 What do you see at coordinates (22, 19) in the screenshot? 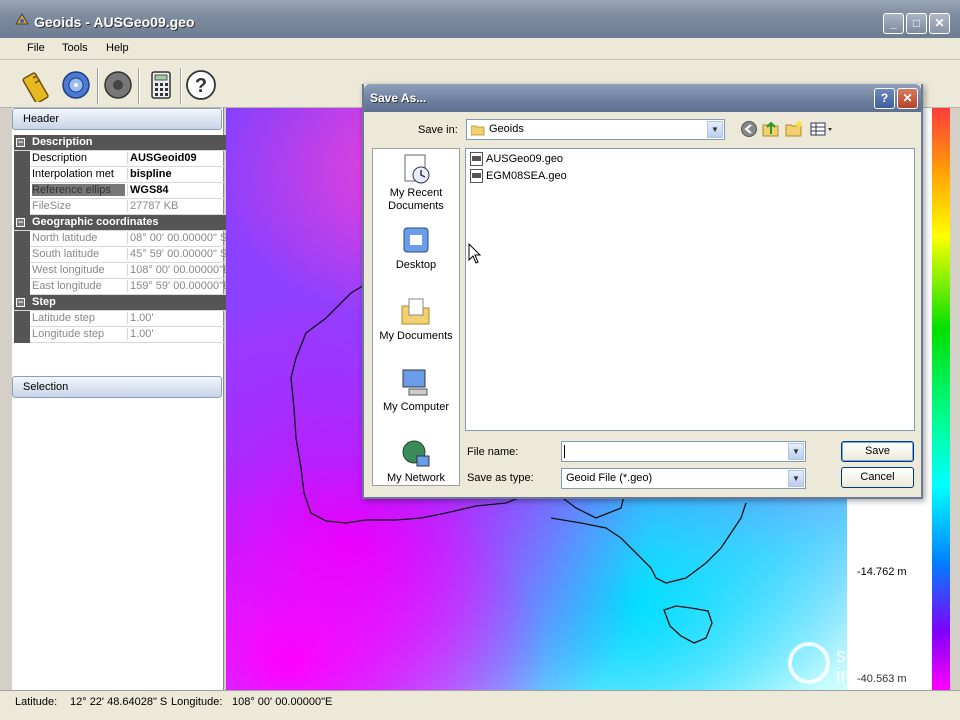
I see `app-icon` at bounding box center [22, 19].